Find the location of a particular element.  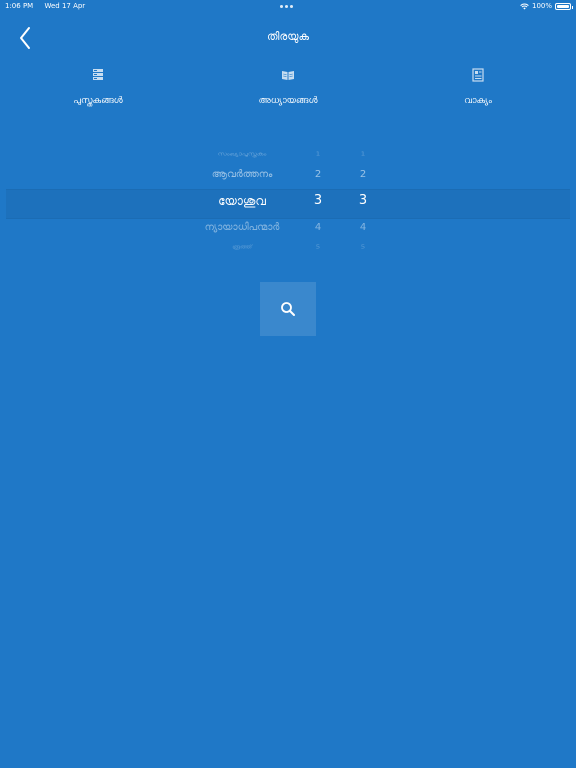

picker-selected-chapter: 3 is located at coordinates (318, 200).